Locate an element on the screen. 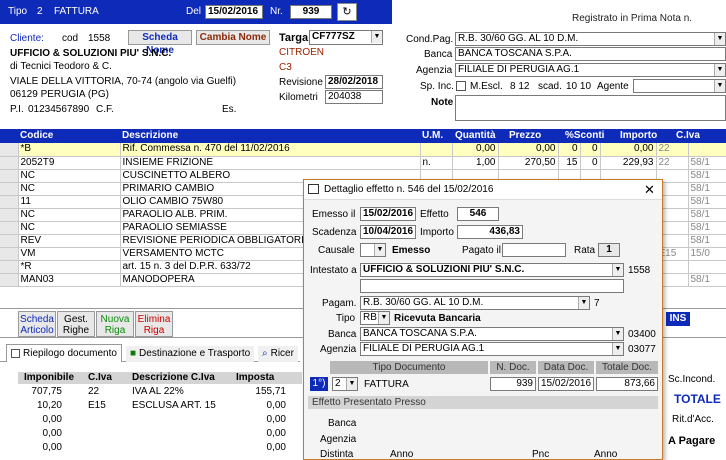  effetto-field: 546 is located at coordinates (478, 214).